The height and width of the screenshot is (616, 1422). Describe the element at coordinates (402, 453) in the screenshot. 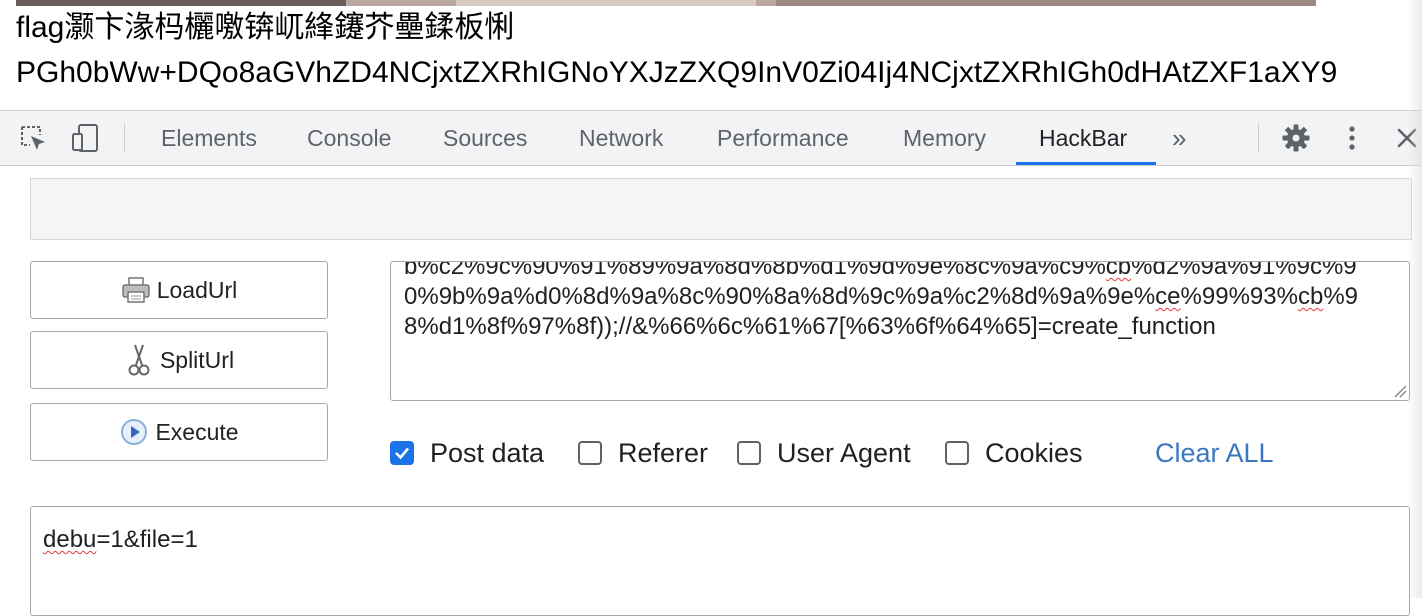

I see `post-data-checkbox` at that location.